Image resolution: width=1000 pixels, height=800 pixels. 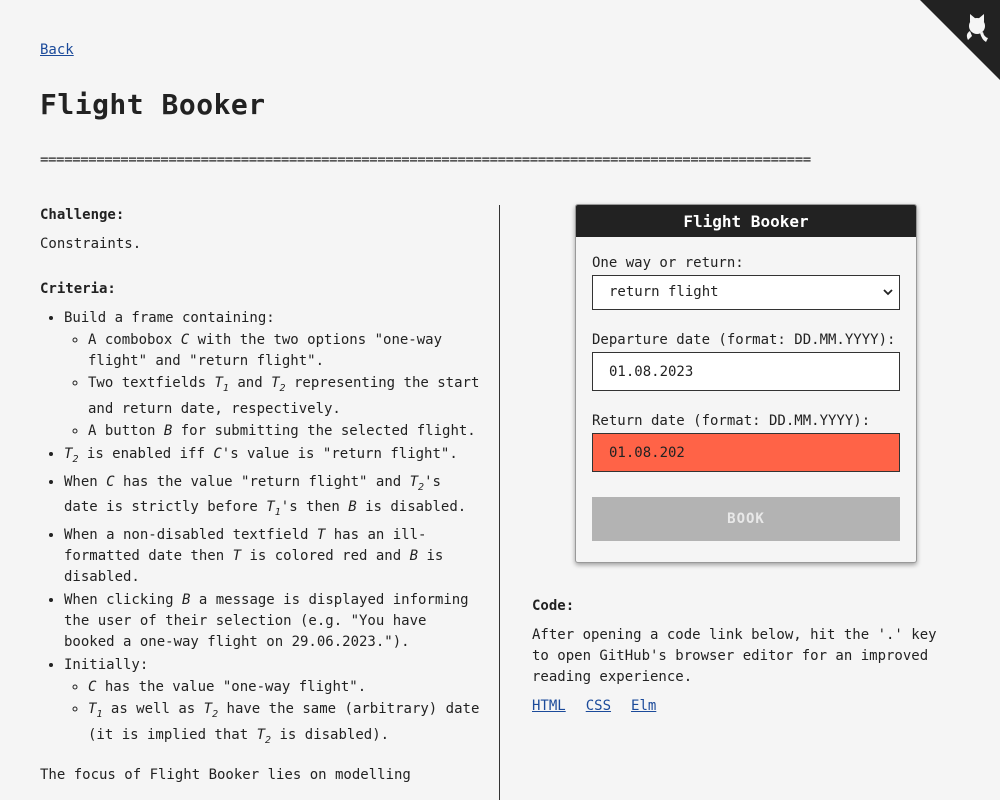 What do you see at coordinates (284, 687) in the screenshot?
I see `criteria-subitem: C has the value "one-way flight".` at bounding box center [284, 687].